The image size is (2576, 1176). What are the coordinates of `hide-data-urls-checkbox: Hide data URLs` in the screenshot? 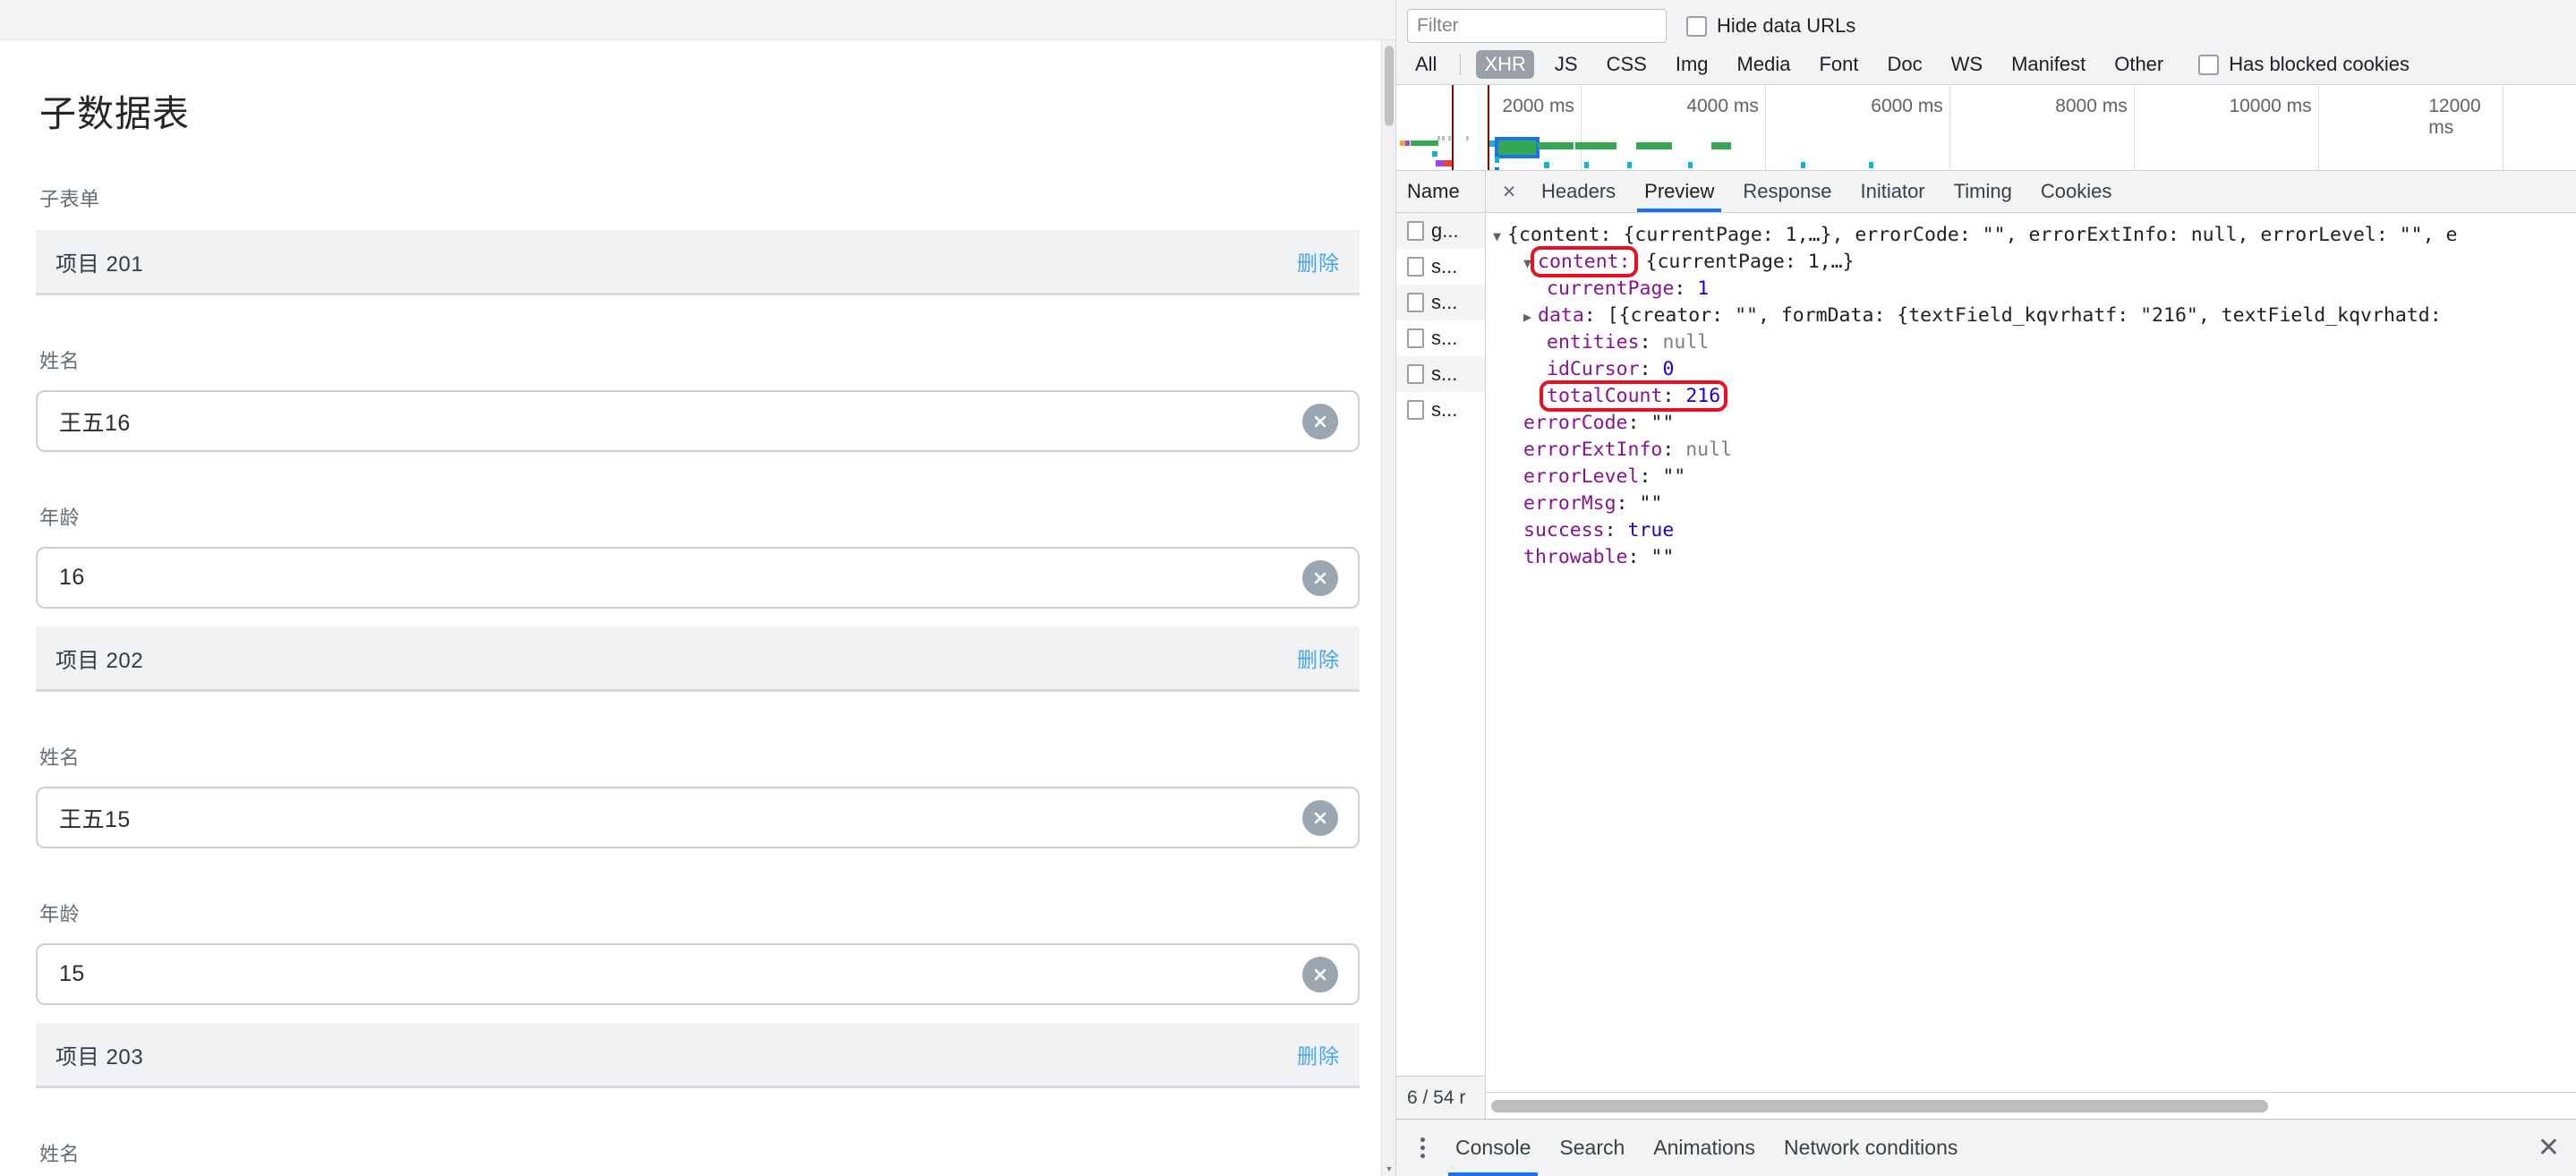 It's located at (1770, 26).